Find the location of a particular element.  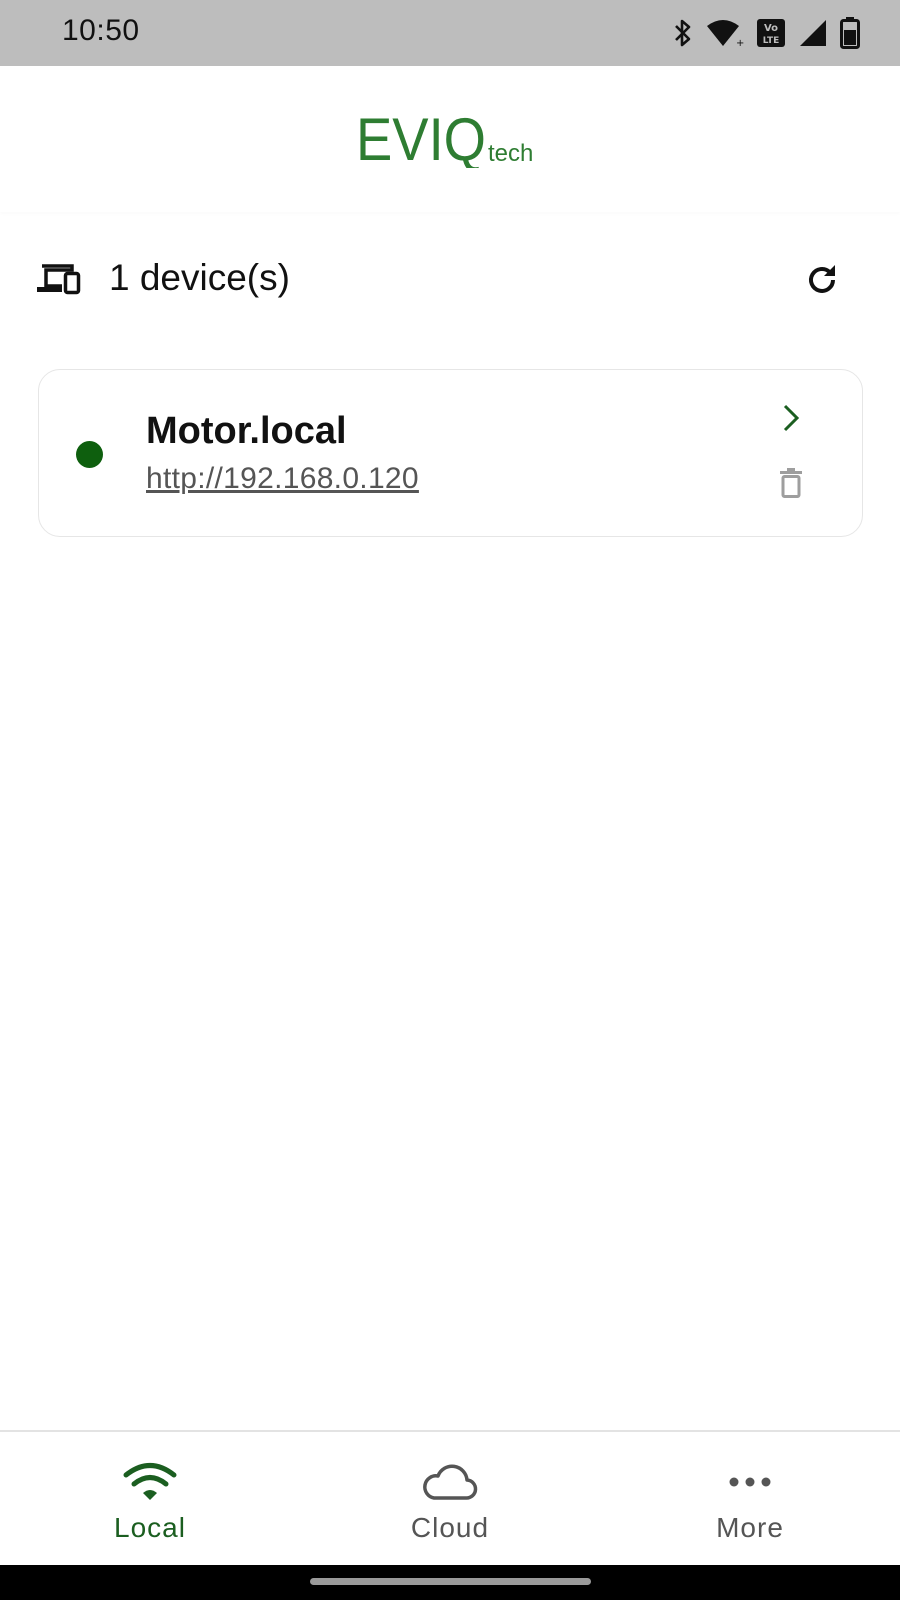

refresh-button is located at coordinates (822, 280).